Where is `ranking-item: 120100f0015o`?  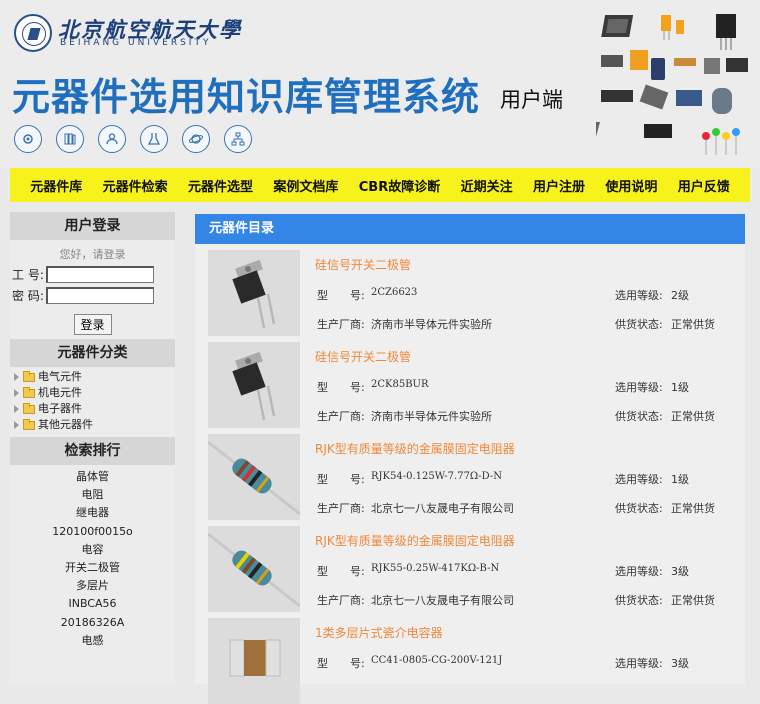
ranking-item: 120100f0015o is located at coordinates (92, 532).